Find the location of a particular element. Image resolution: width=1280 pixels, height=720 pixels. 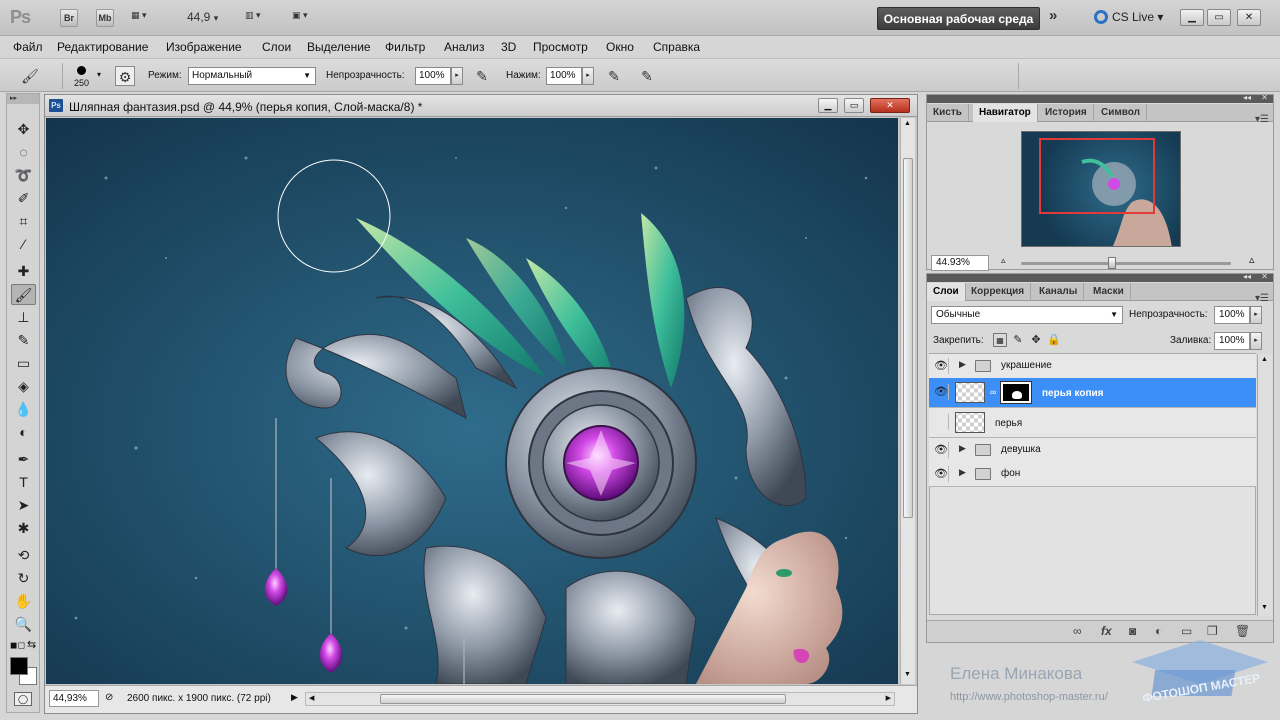

link-layers-icon: ∞ is located at coordinates (1077, 631).